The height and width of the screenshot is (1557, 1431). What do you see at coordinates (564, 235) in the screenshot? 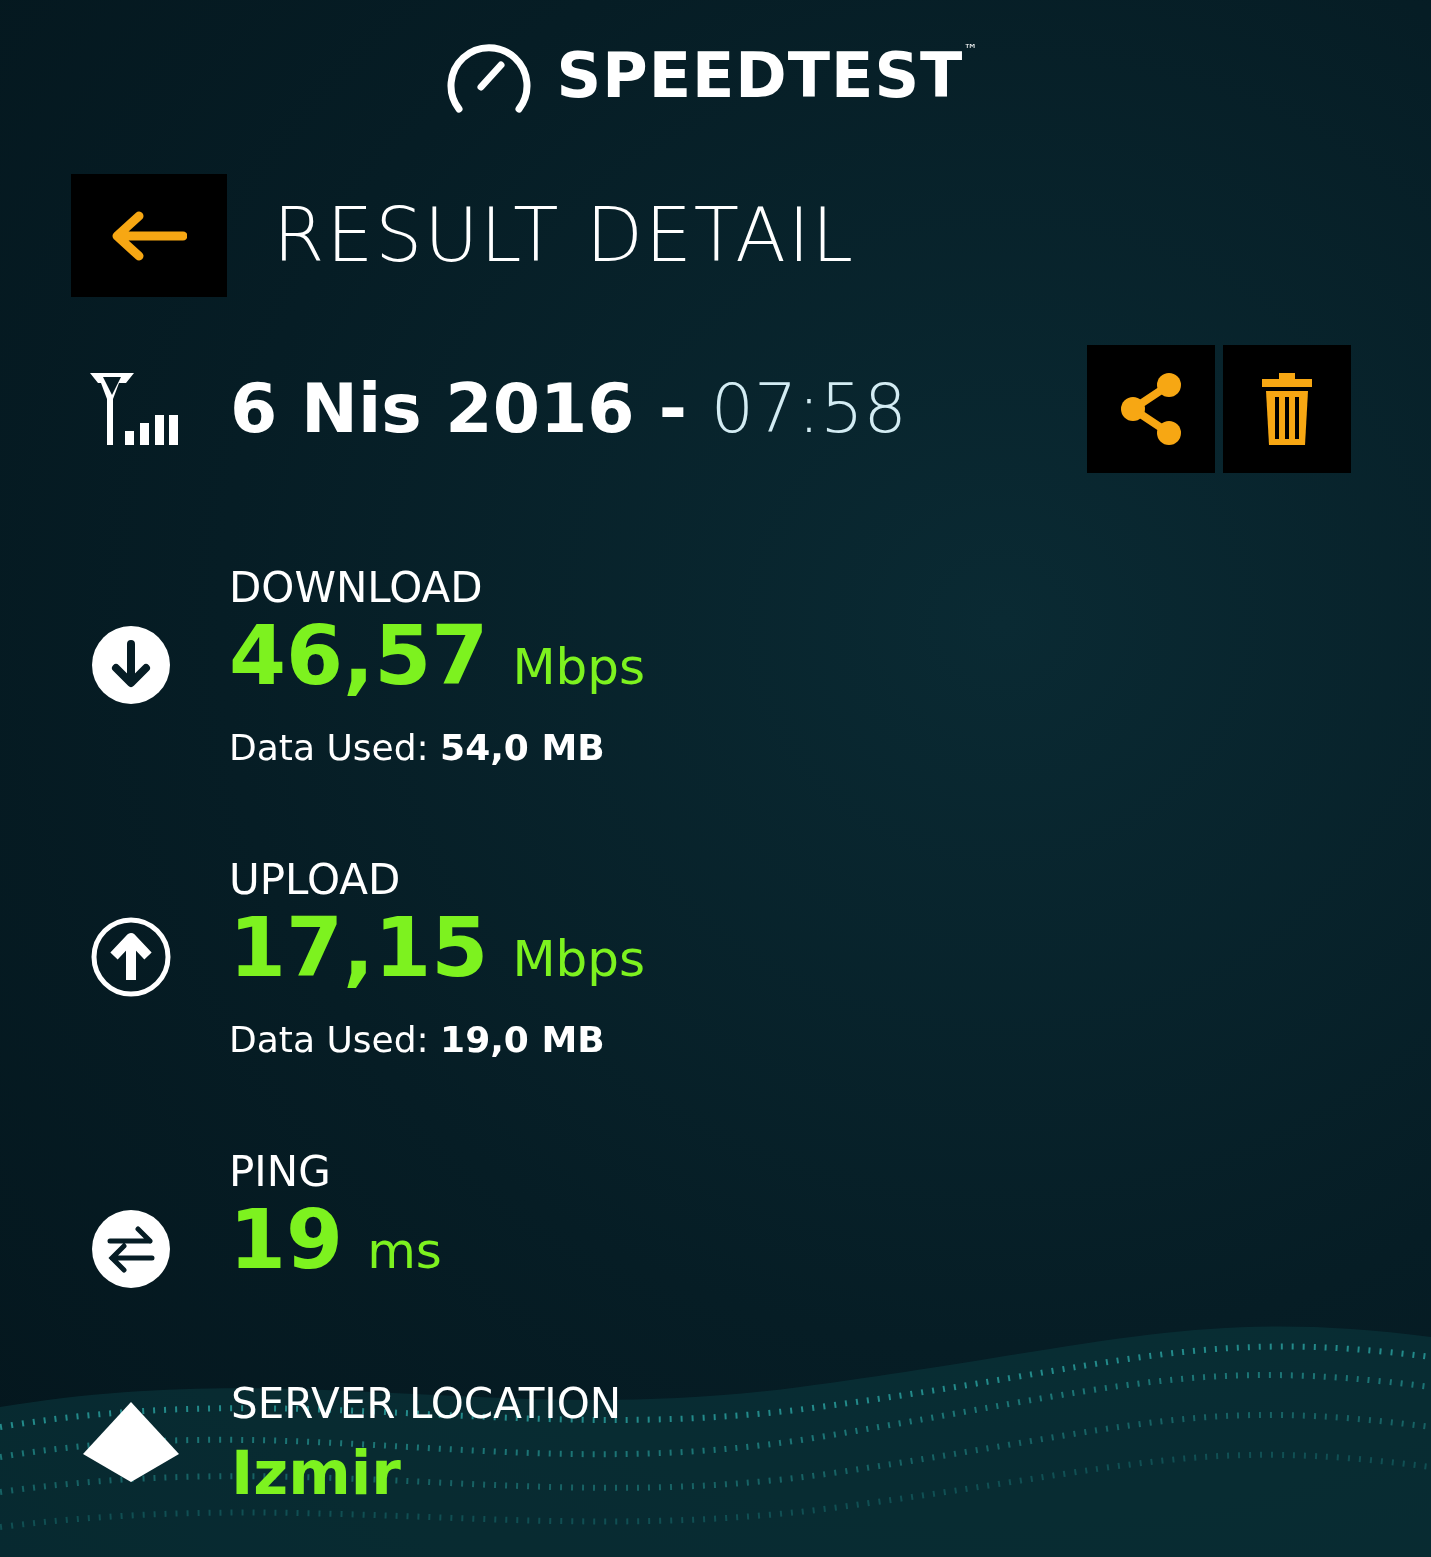
I see `page-title: RESULT DETAIL` at bounding box center [564, 235].